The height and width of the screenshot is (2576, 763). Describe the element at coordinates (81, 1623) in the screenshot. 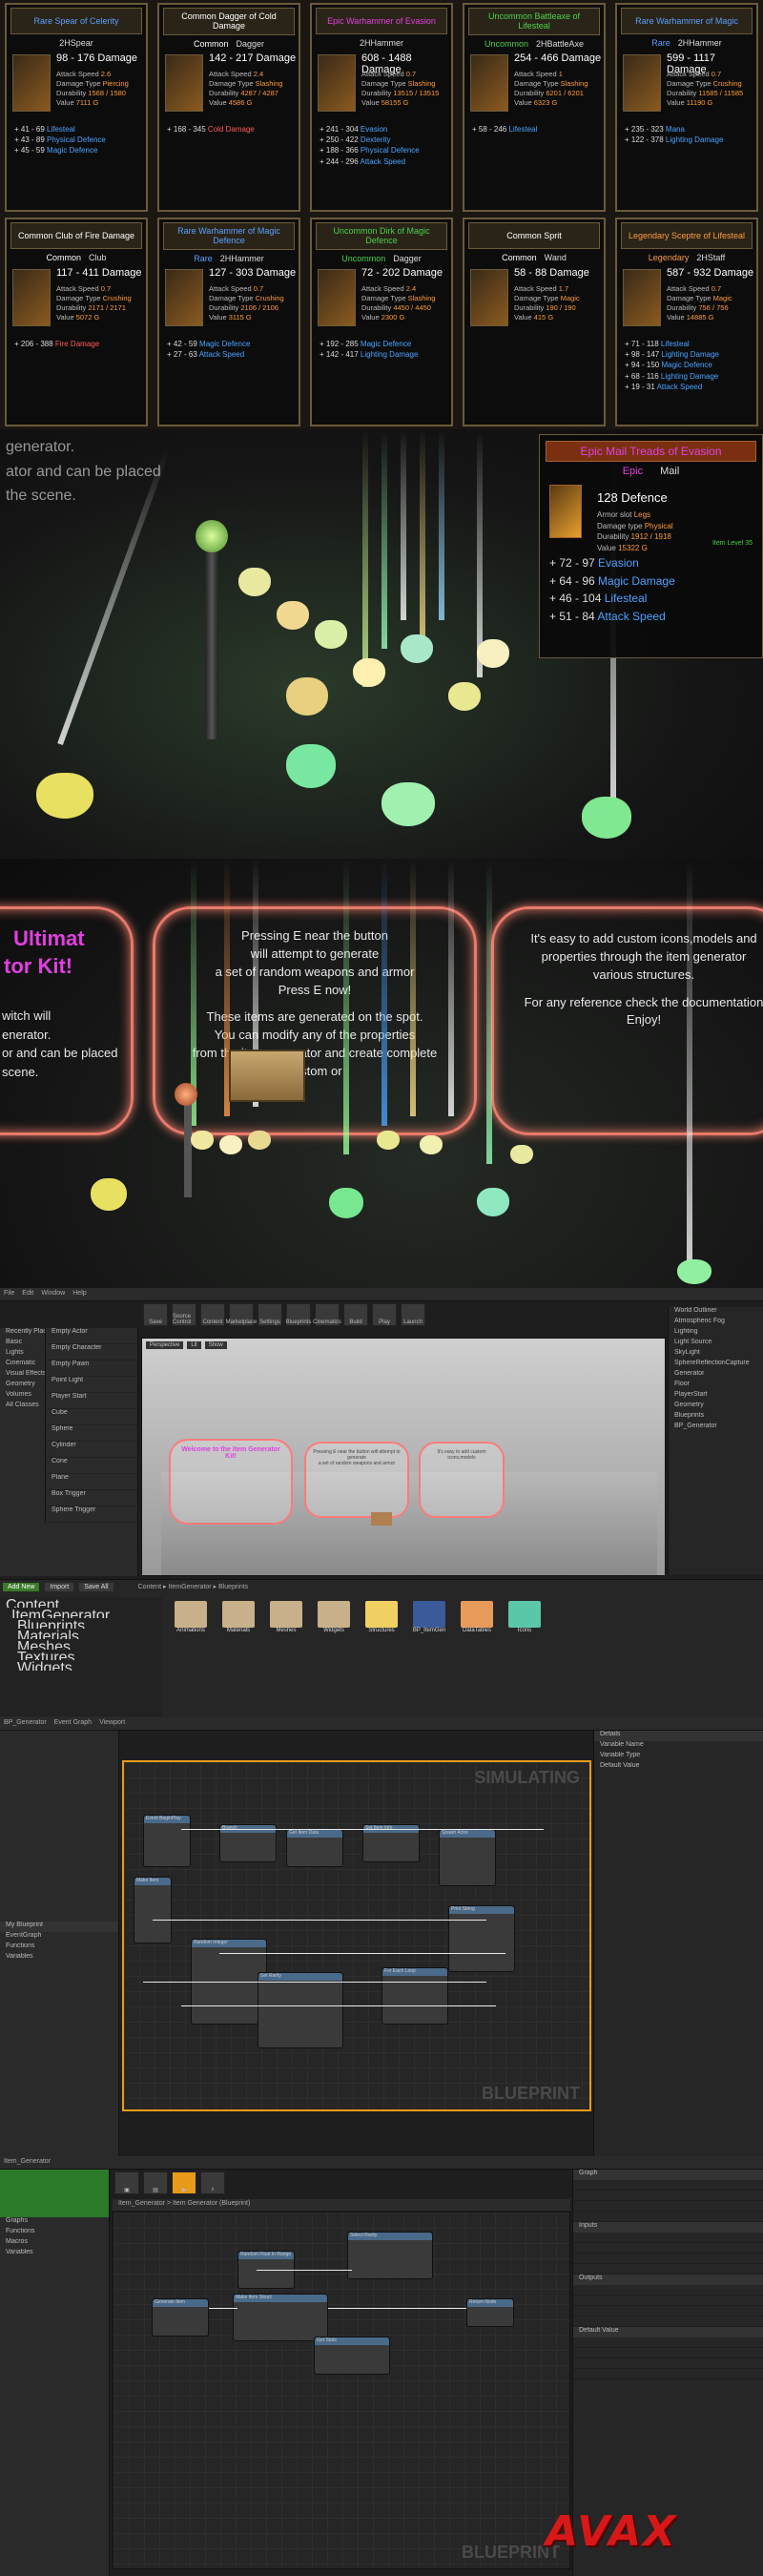

I see `folder-tree-item: Blueprints` at that location.